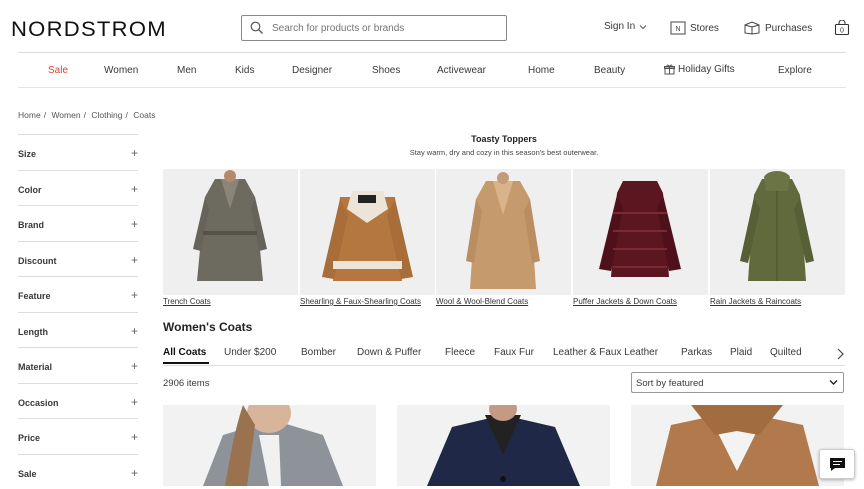 This screenshot has width=864, height=489. Describe the element at coordinates (257, 28) in the screenshot. I see `search-icon` at that location.